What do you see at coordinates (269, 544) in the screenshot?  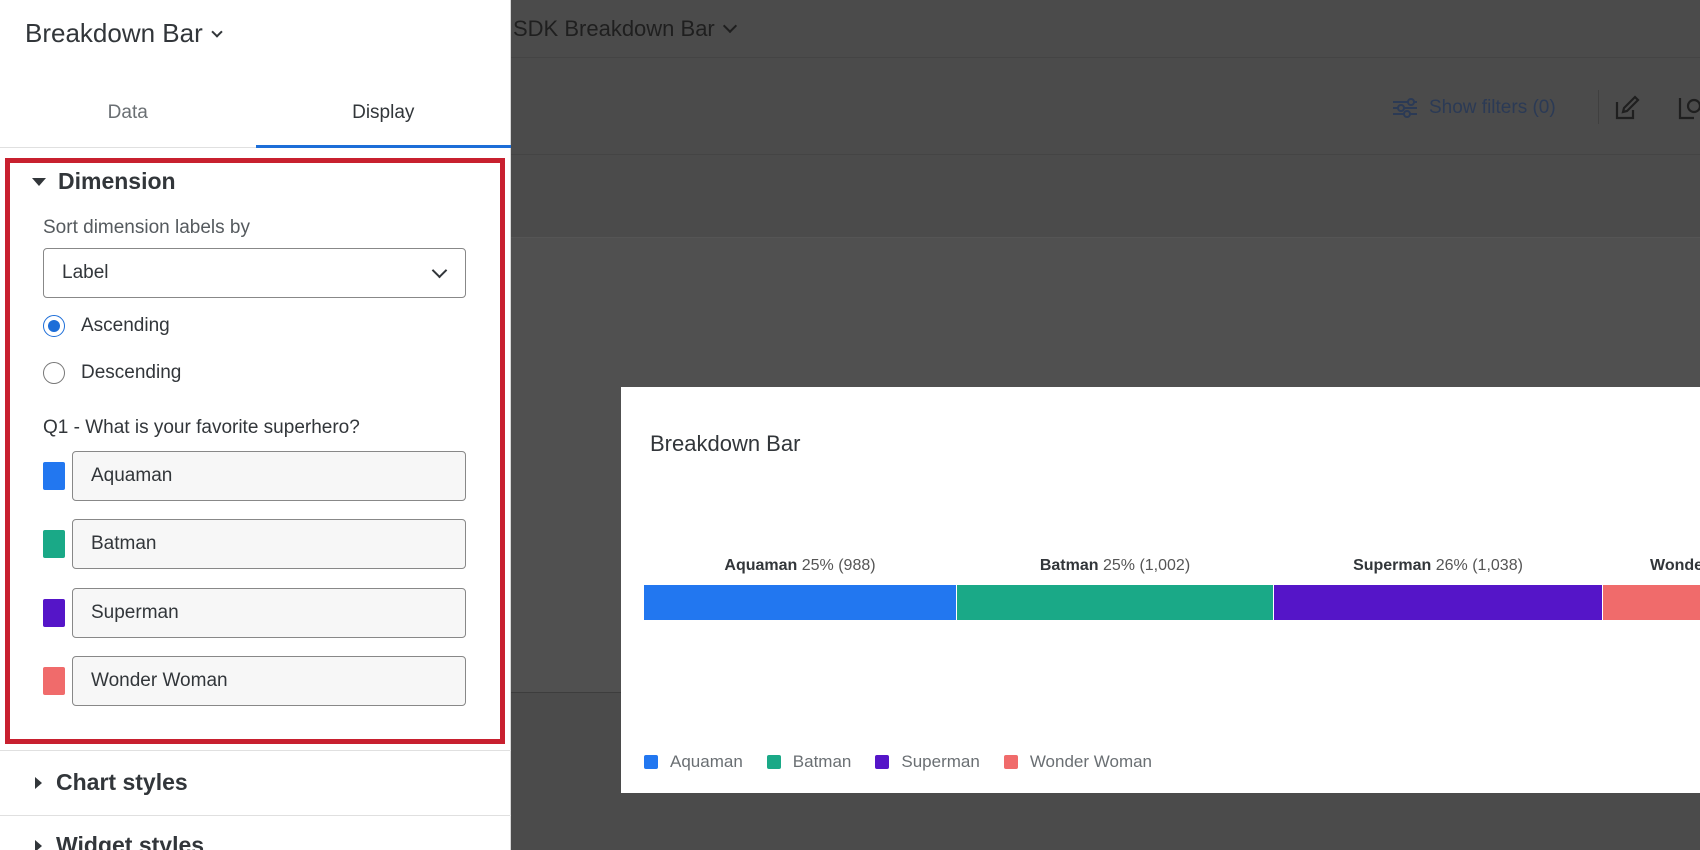 I see `choice-label-input-batman` at bounding box center [269, 544].